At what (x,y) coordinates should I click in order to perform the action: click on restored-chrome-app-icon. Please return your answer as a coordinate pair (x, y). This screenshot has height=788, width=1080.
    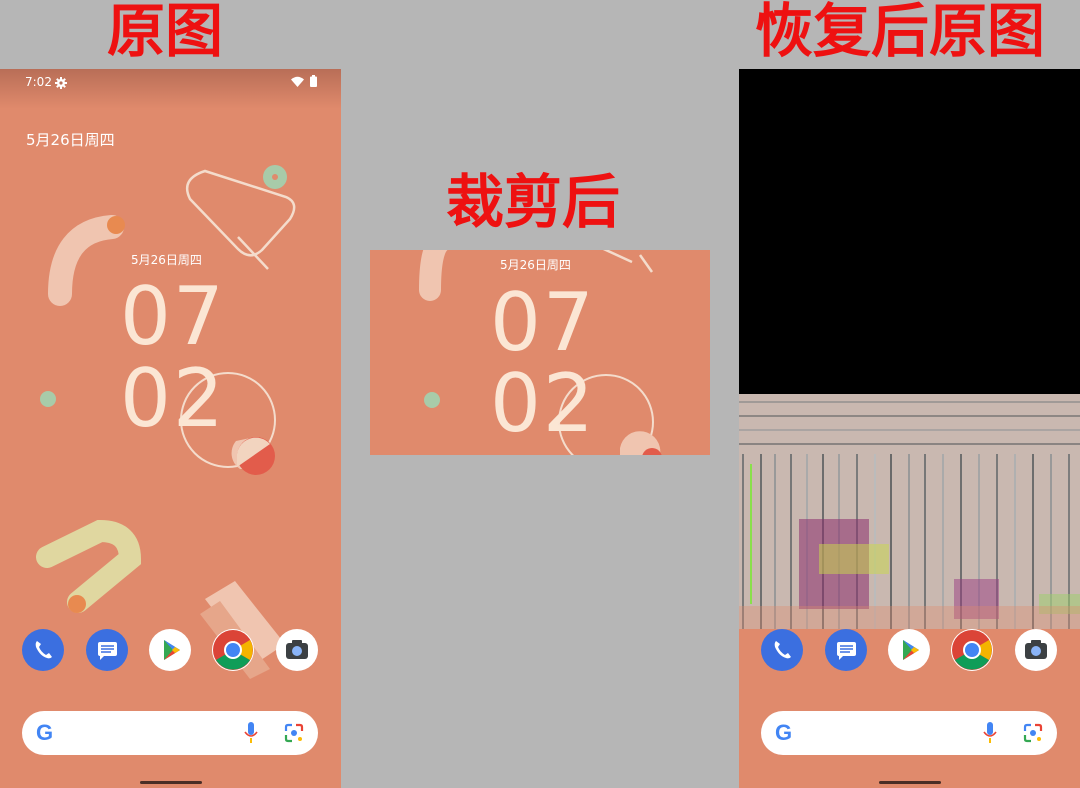
    Looking at the image, I should click on (972, 650).